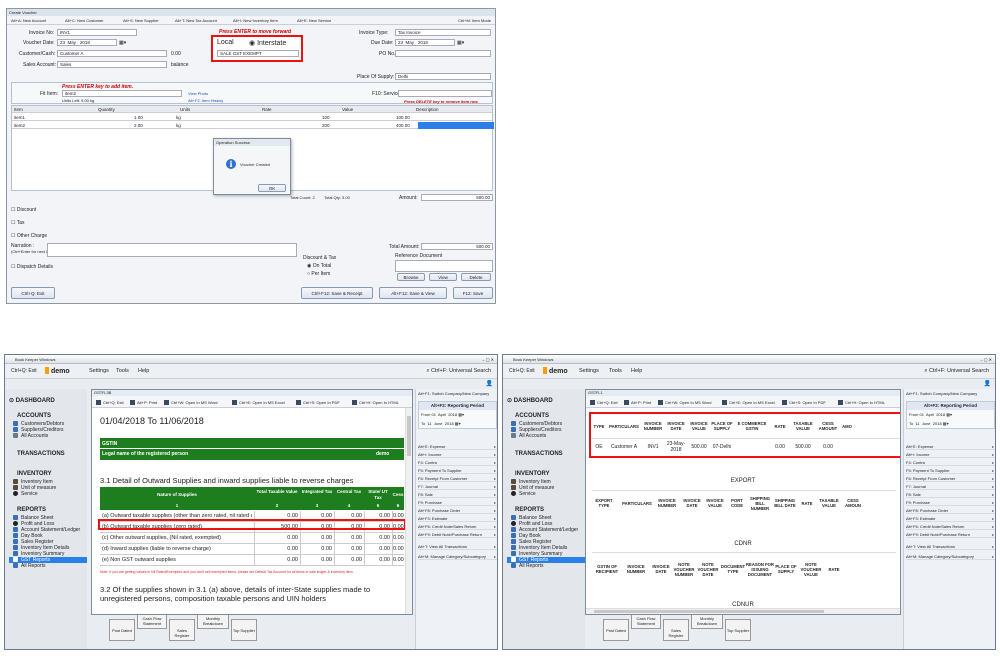  I want to click on quick-action-sale: F8: Sale, so click(457, 494).